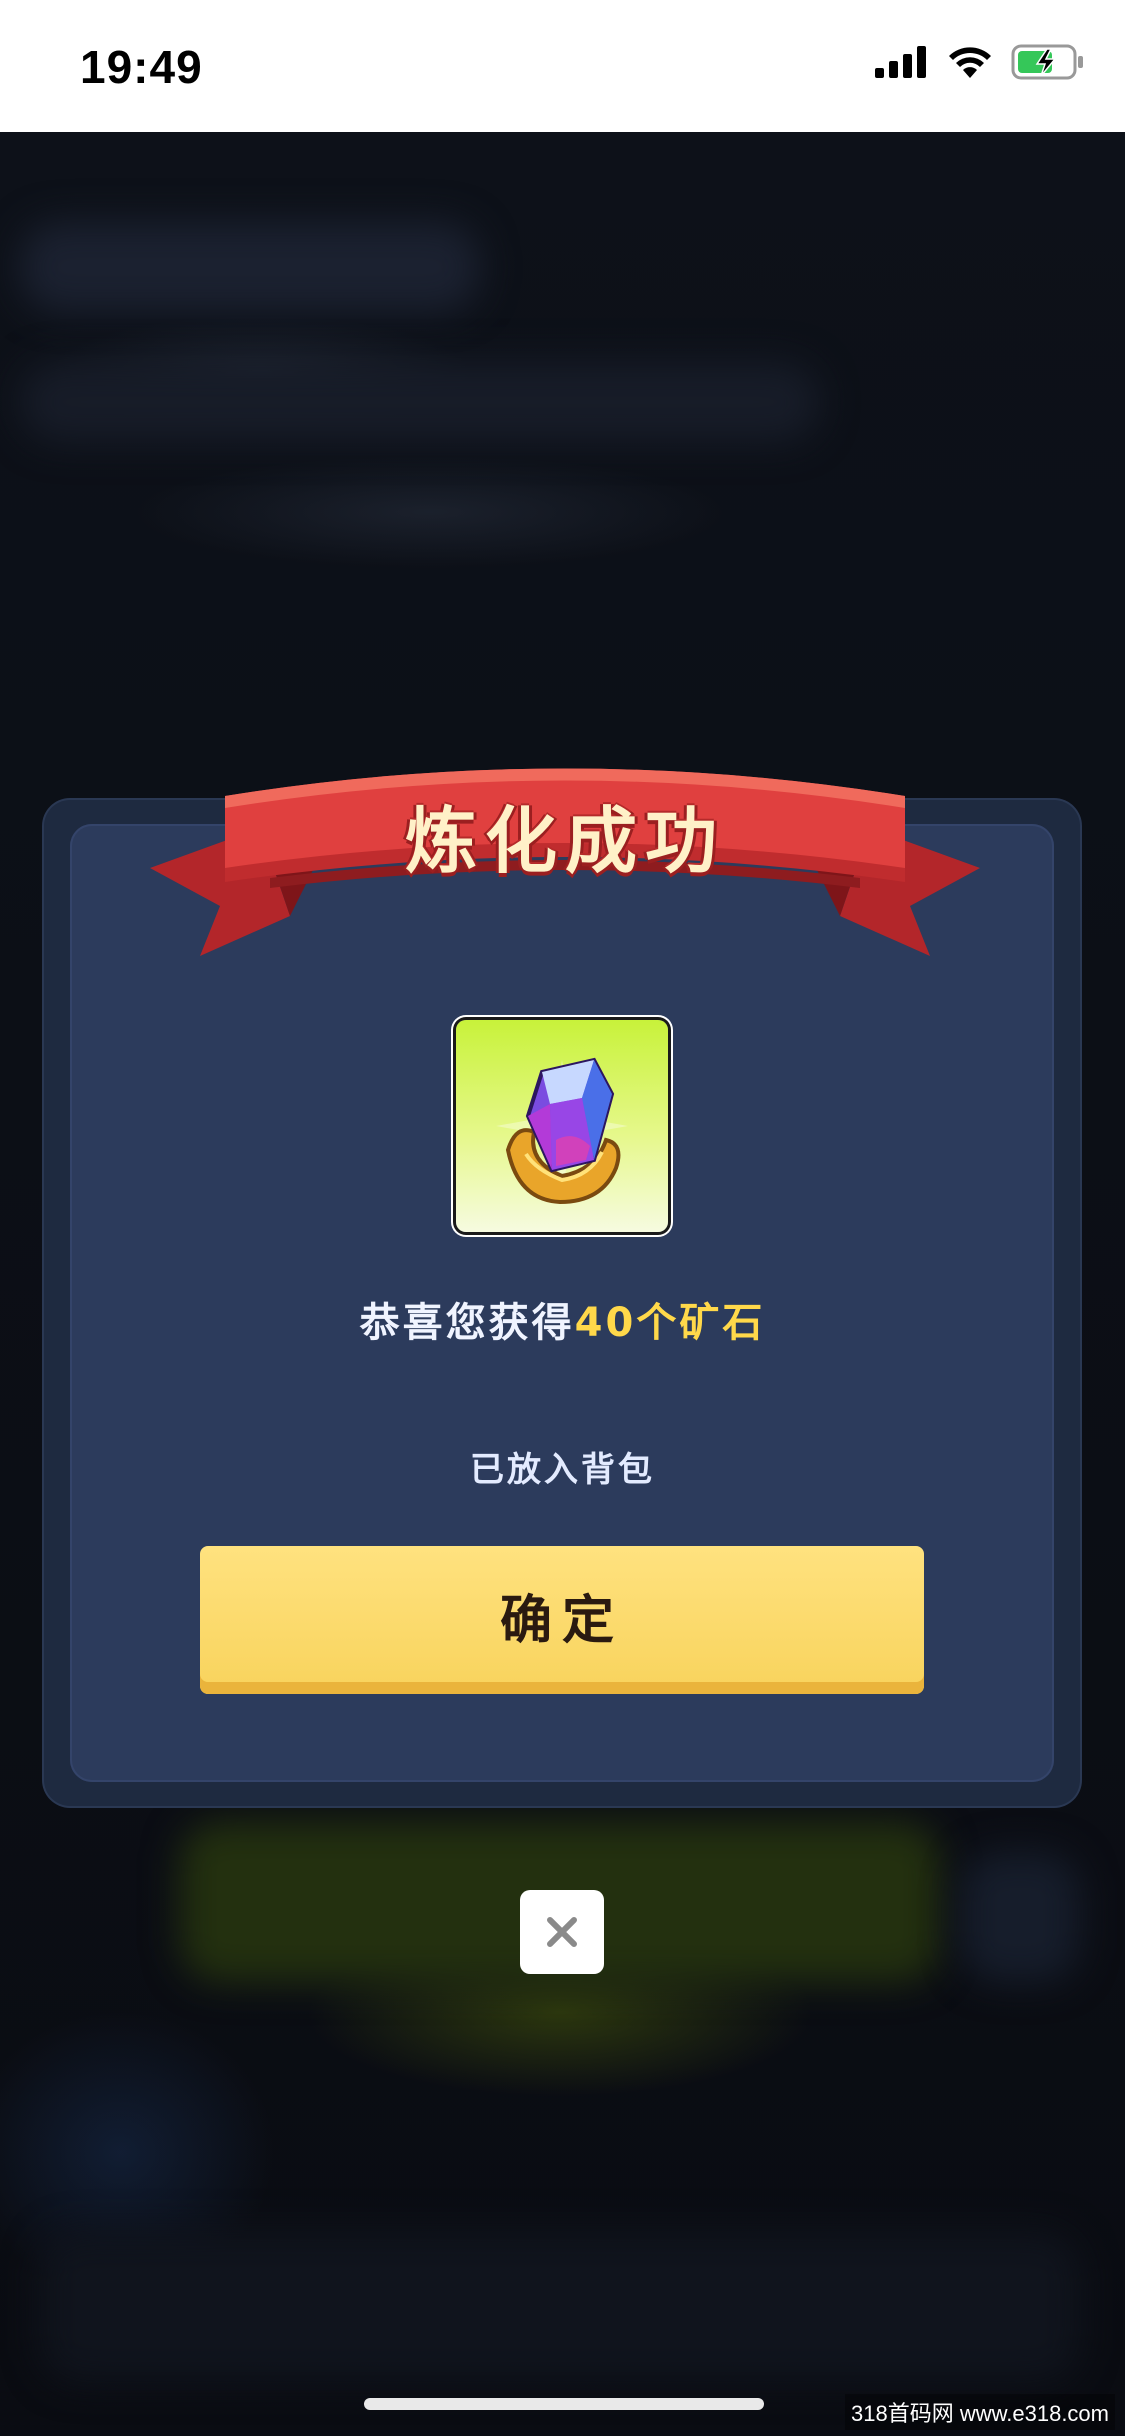 Image resolution: width=1125 pixels, height=2436 pixels. Describe the element at coordinates (1020, 1917) in the screenshot. I see `blurred-side-item` at that location.